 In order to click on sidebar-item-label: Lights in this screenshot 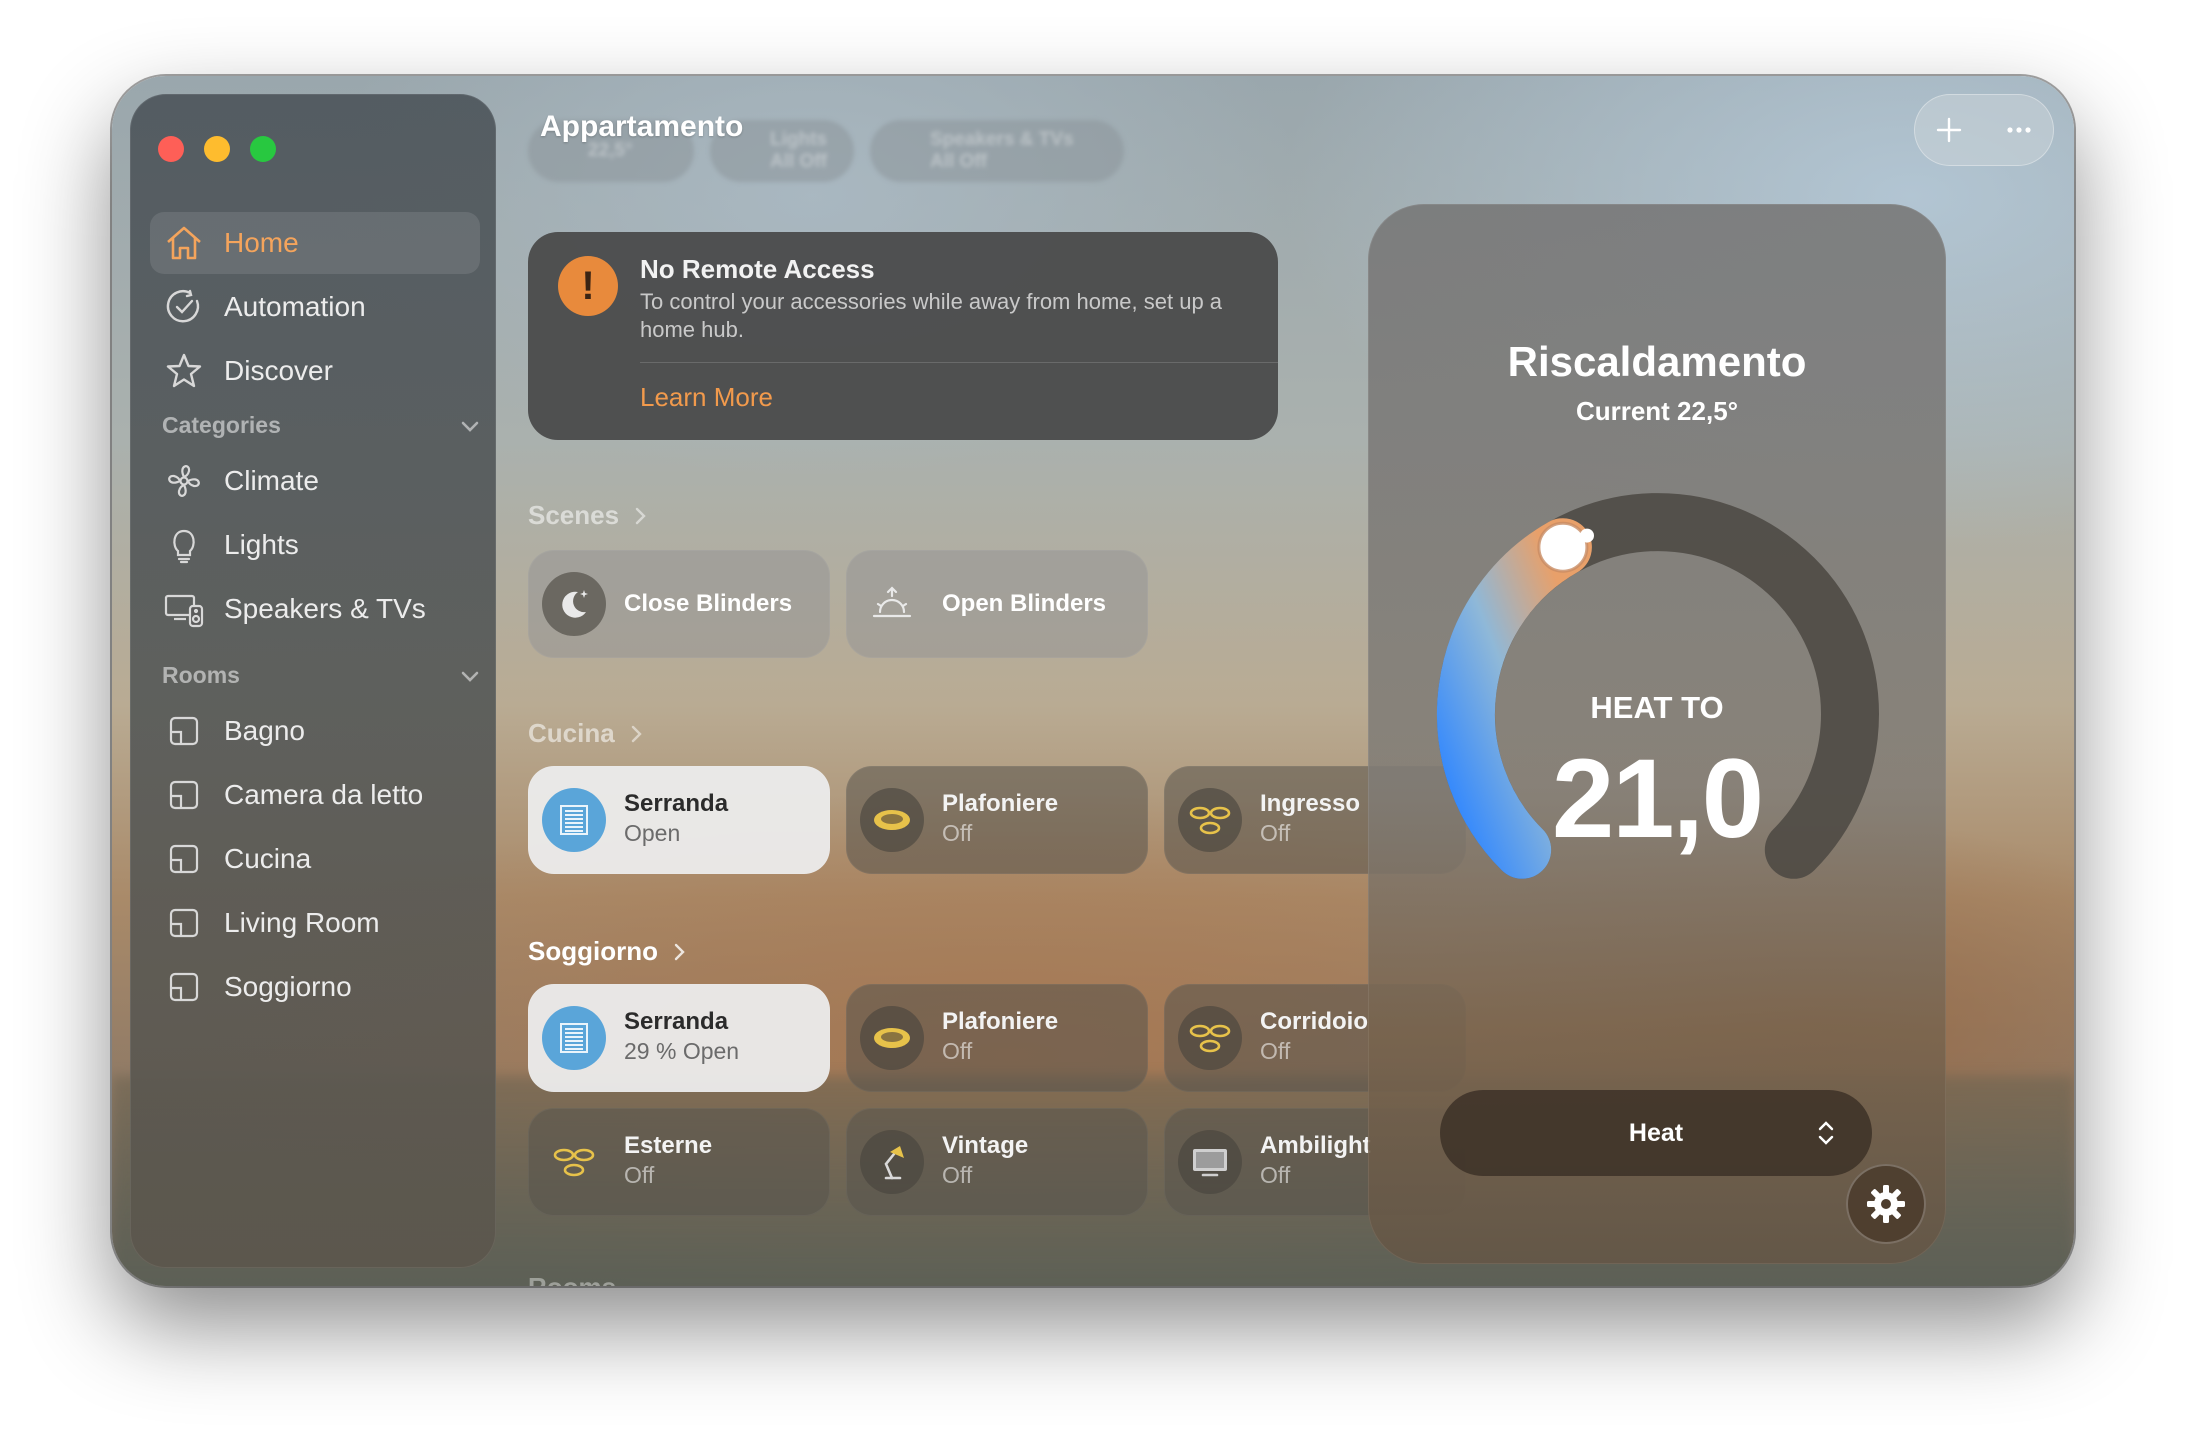, I will do `click(261, 544)`.